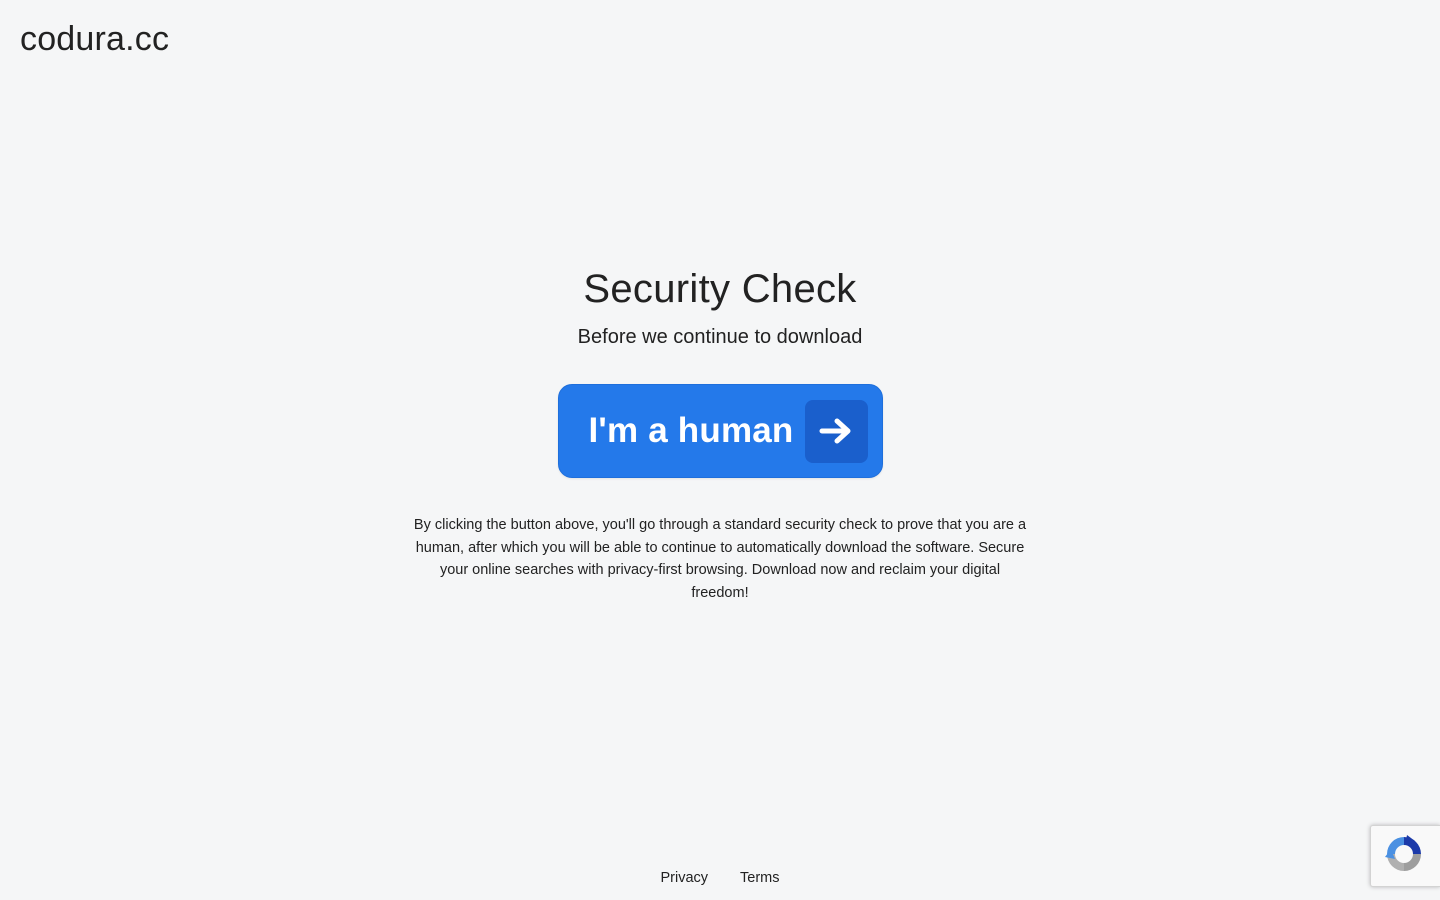 The image size is (1440, 900). What do you see at coordinates (759, 878) in the screenshot?
I see `footer-link-terms: Terms` at bounding box center [759, 878].